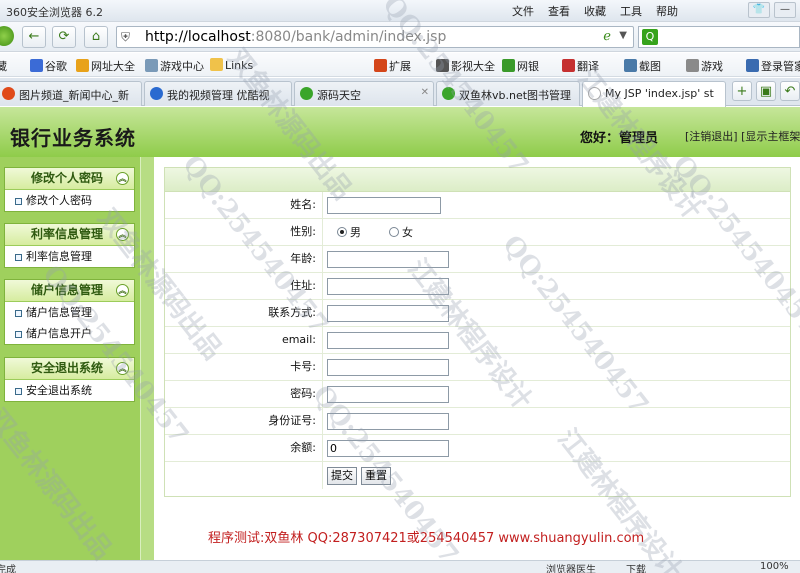 This screenshot has width=800, height=573. Describe the element at coordinates (69, 235) in the screenshot. I see `menu-group-header: 利率信息管理 ︽` at that location.